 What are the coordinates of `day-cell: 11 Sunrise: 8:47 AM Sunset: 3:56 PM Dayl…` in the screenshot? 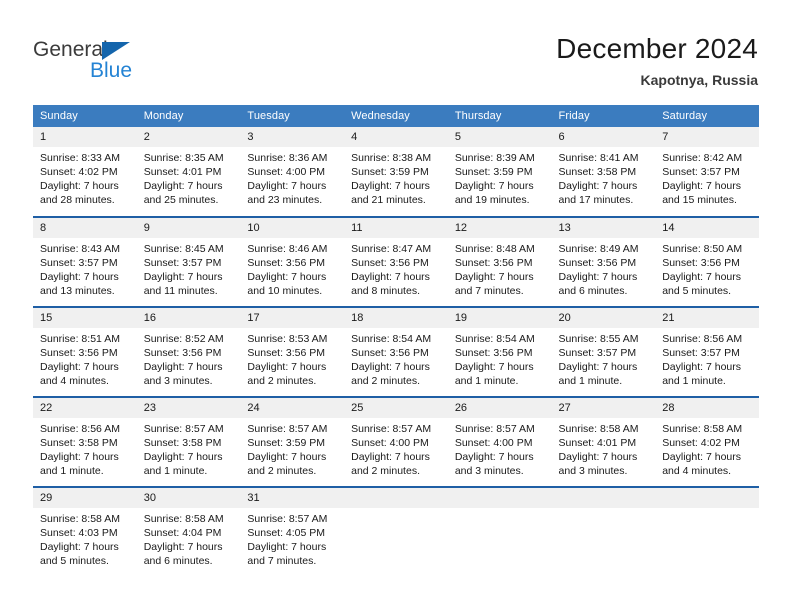 It's located at (396, 261).